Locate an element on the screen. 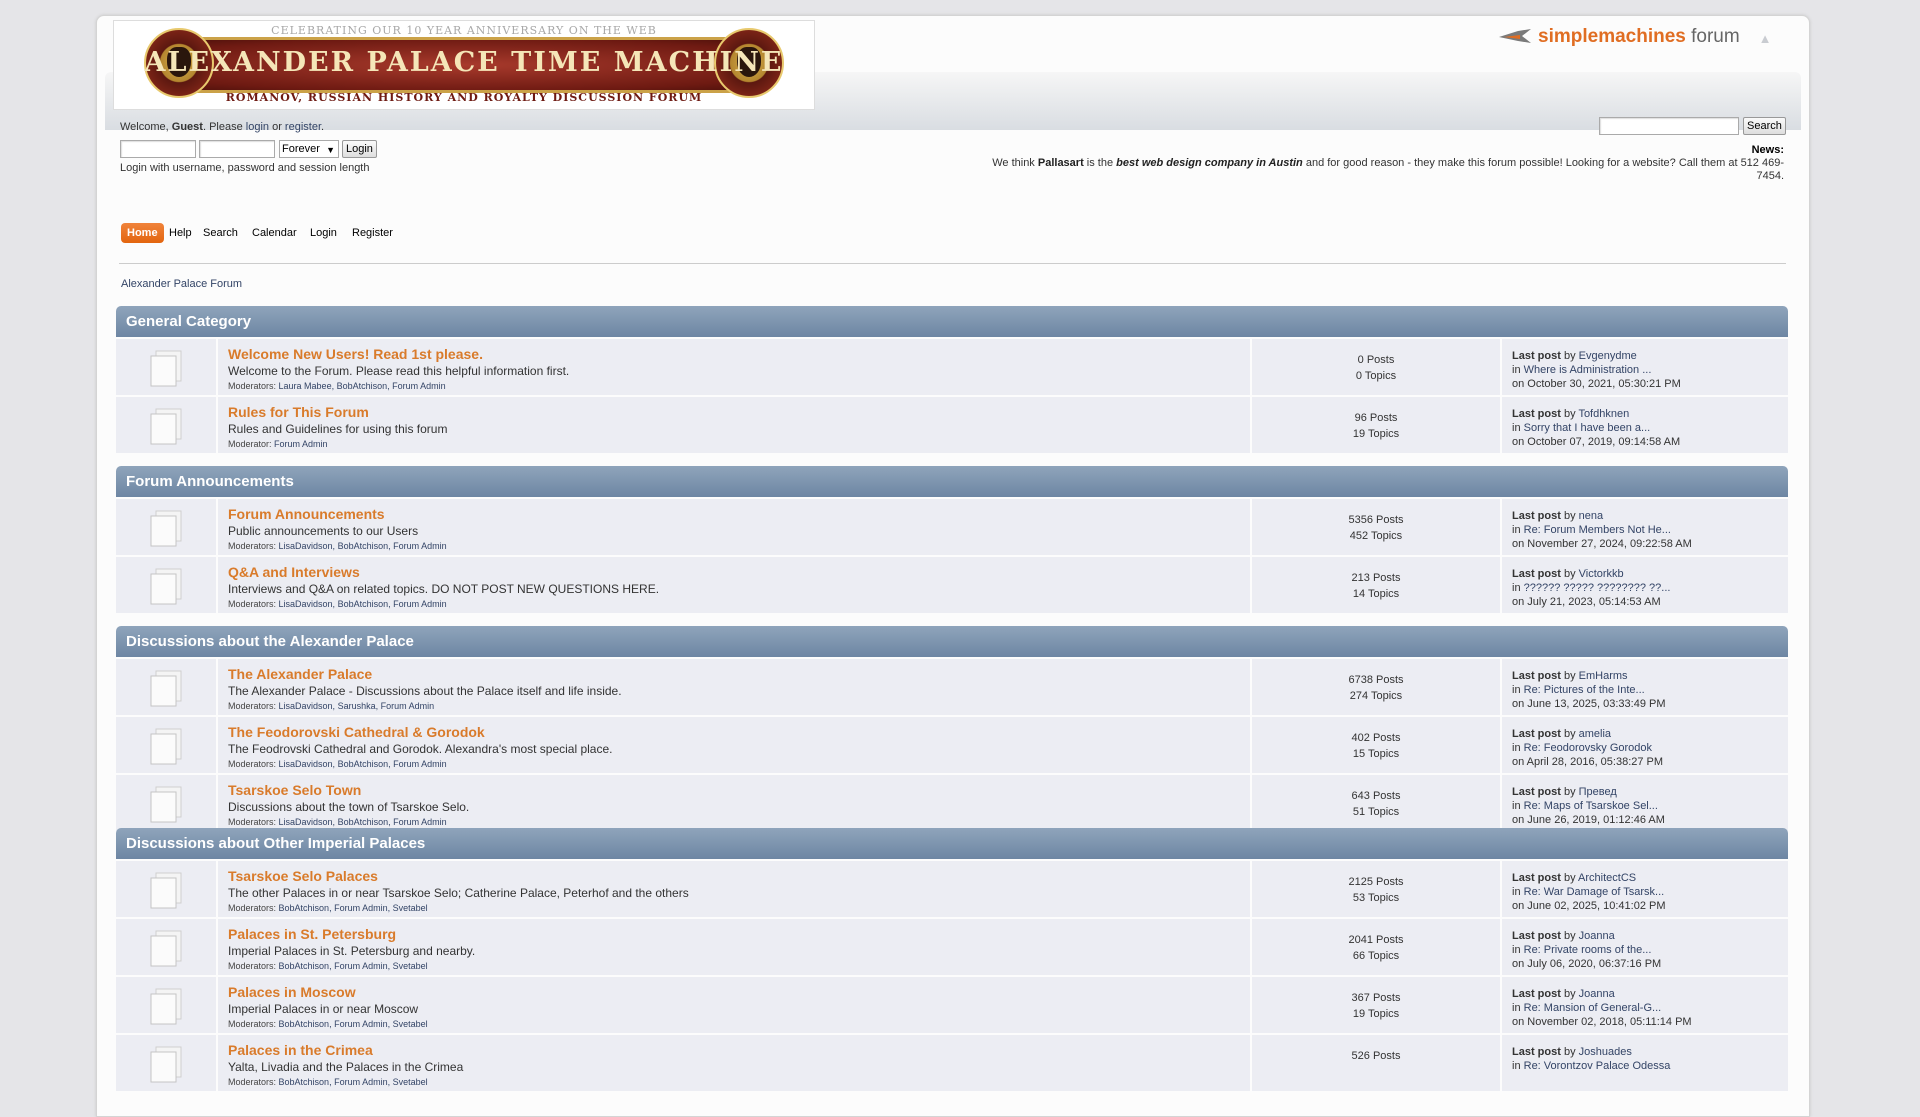  last-post-author: Превед is located at coordinates (1598, 792).